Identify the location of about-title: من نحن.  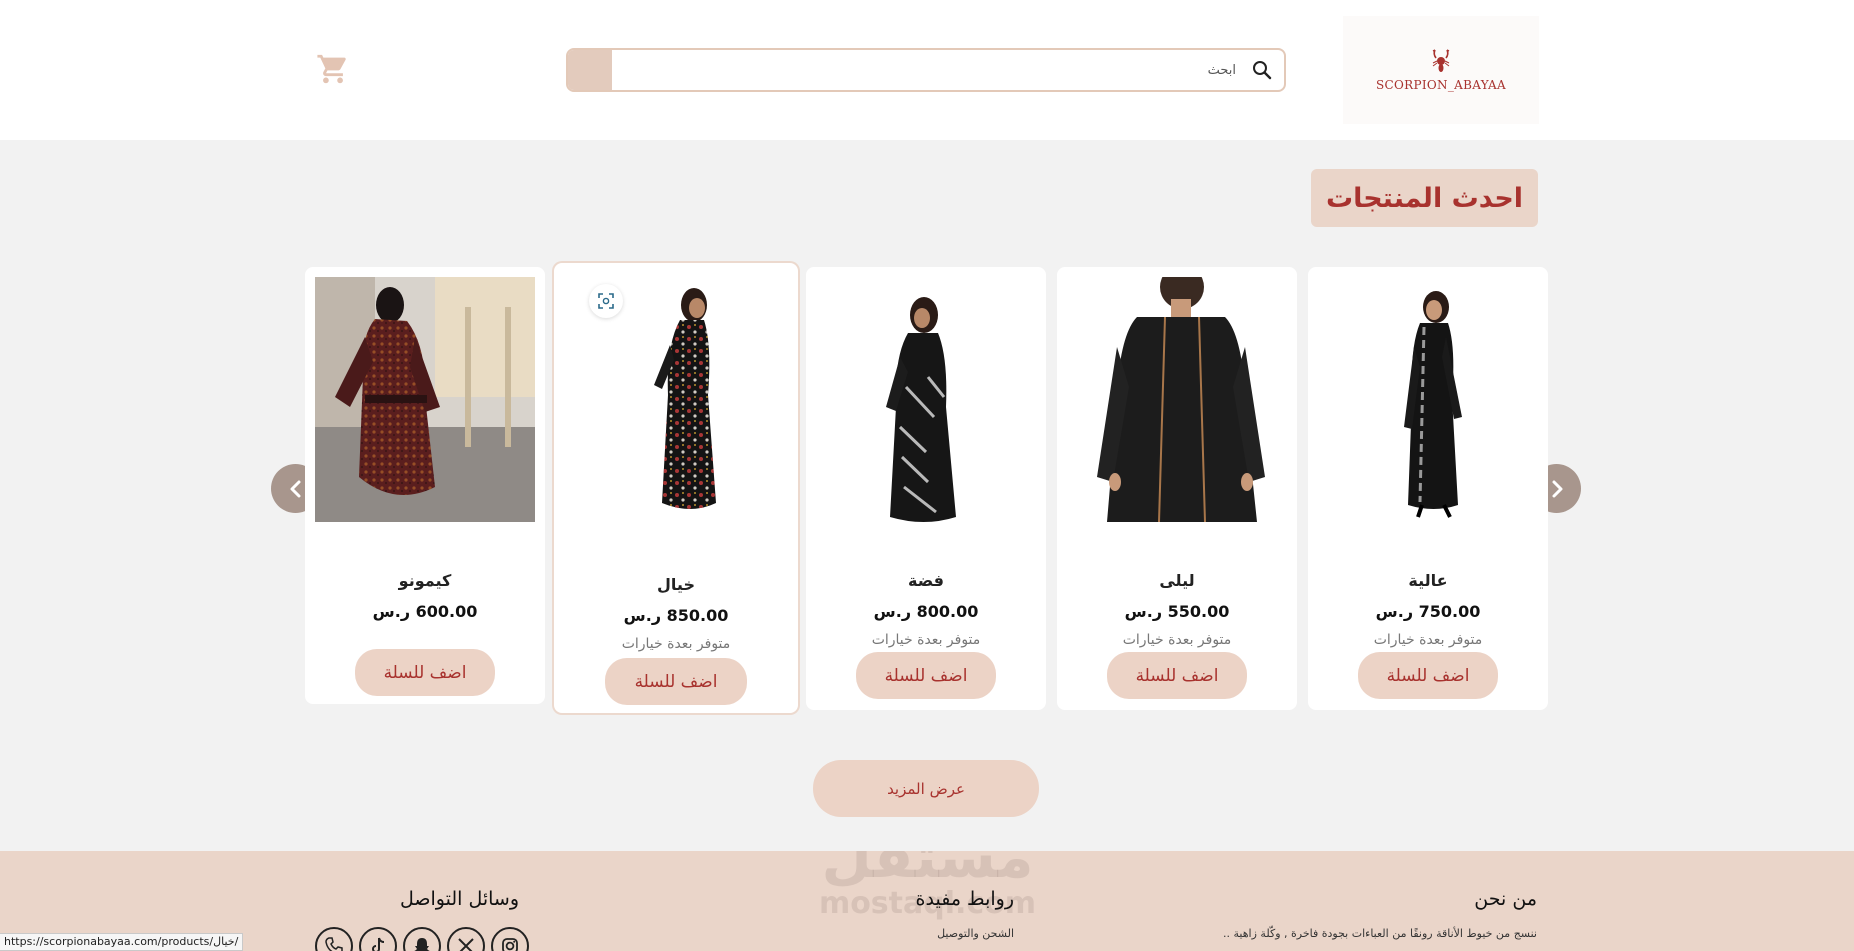
(1505, 899).